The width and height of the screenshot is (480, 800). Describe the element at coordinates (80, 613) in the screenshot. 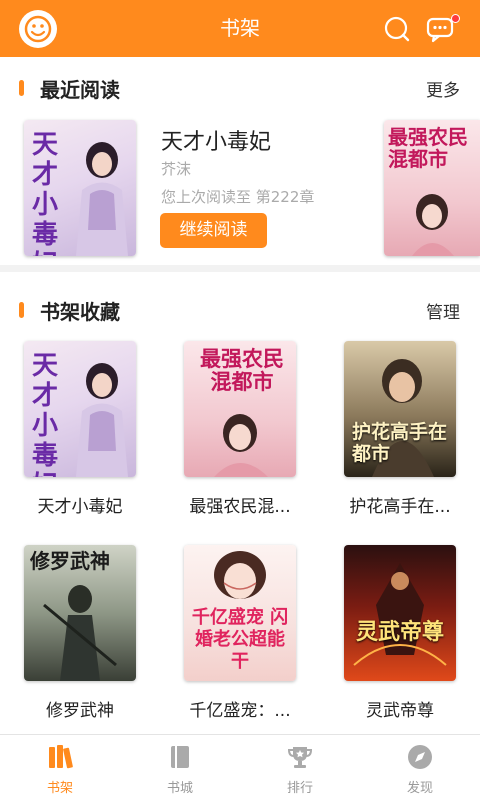

I see `shelf-book-cover: 修罗武神` at that location.